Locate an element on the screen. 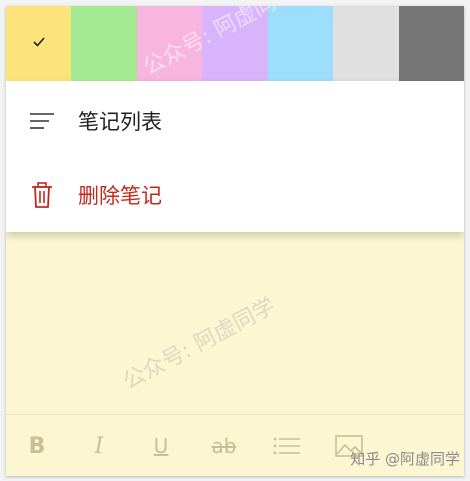 The height and width of the screenshot is (481, 470). swatch-yellow is located at coordinates (39, 43).